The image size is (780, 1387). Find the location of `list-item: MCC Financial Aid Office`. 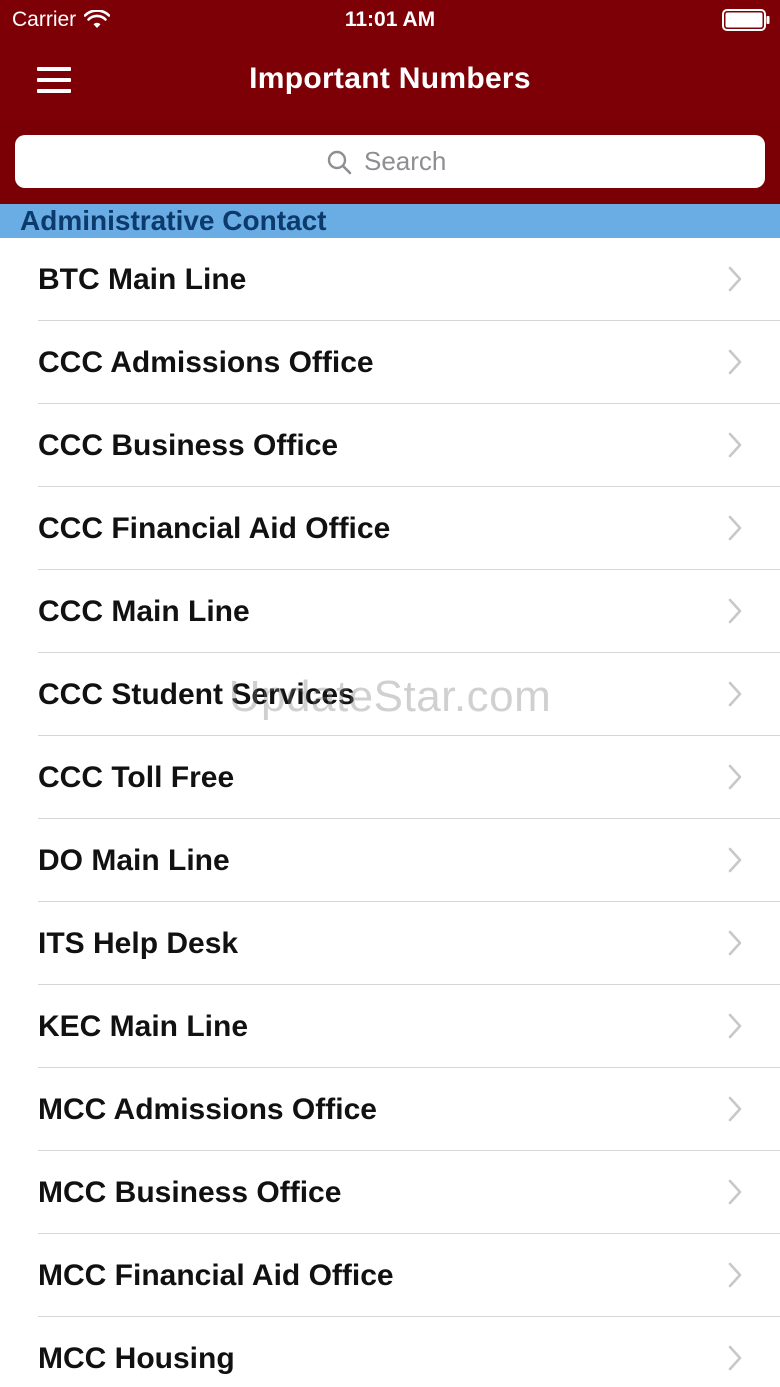

list-item: MCC Financial Aid Office is located at coordinates (390, 1275).